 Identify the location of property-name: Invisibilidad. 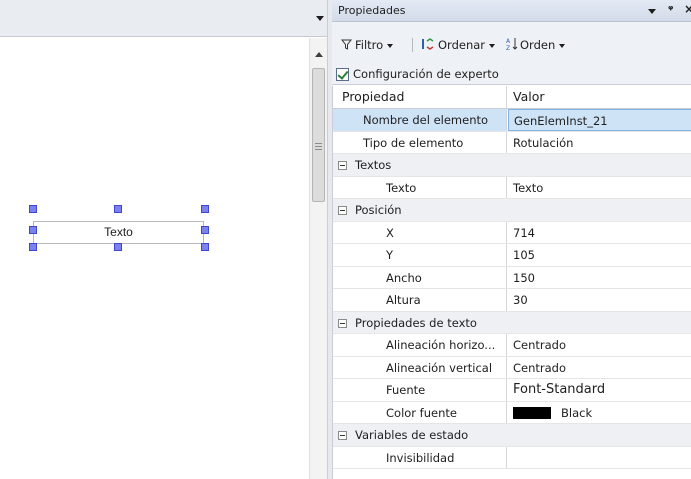
(420, 457).